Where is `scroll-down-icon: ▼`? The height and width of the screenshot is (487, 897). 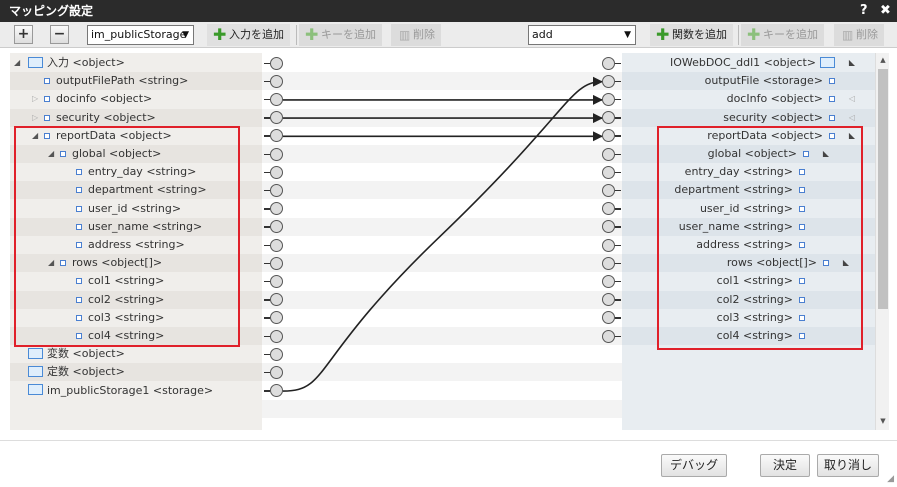
scroll-down-icon: ▼ is located at coordinates (883, 421).